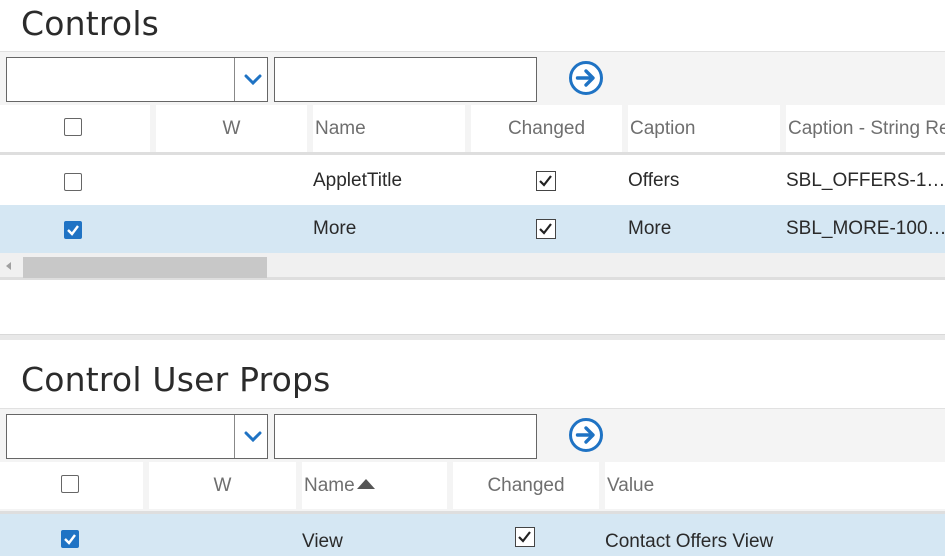  Describe the element at coordinates (650, 228) in the screenshot. I see `cell-caption: More` at that location.